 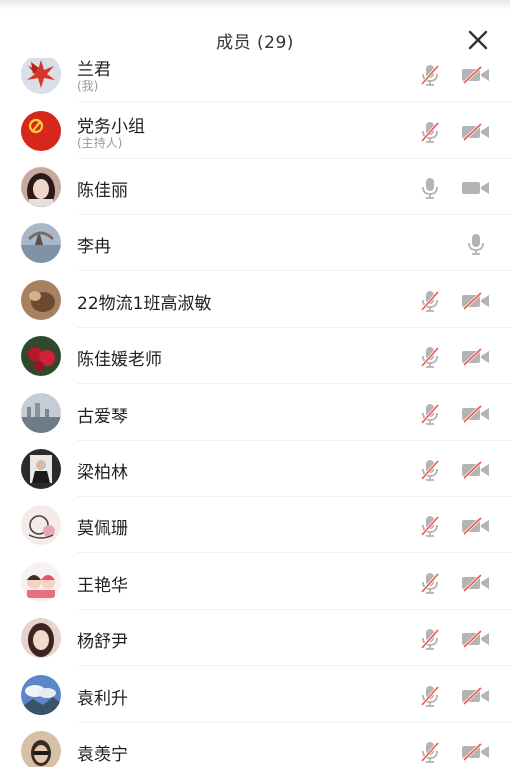 I want to click on member-row: 莫佩珊, so click(x=255, y=525).